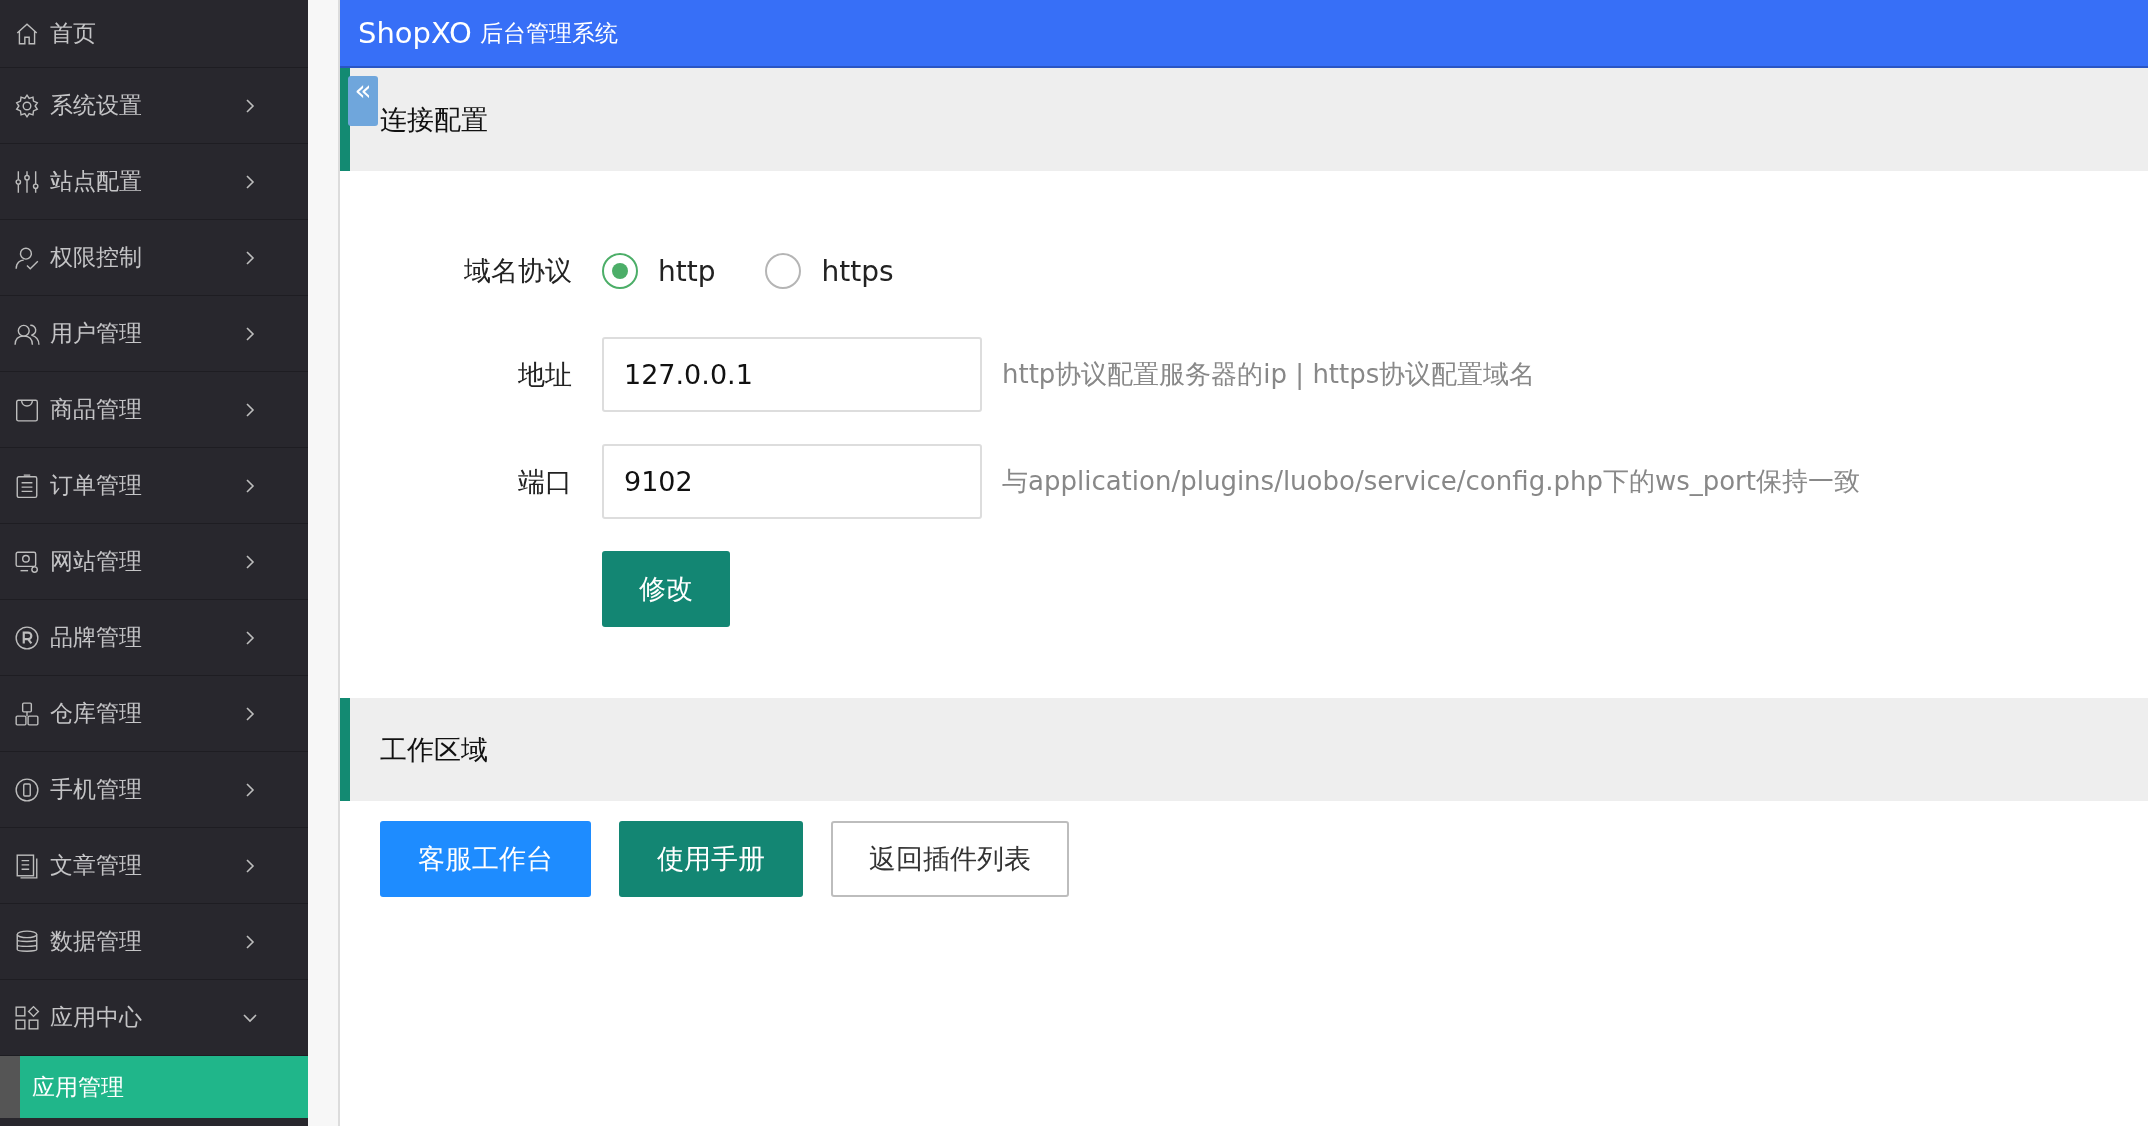  Describe the element at coordinates (659, 271) in the screenshot. I see `radio-option: http` at that location.